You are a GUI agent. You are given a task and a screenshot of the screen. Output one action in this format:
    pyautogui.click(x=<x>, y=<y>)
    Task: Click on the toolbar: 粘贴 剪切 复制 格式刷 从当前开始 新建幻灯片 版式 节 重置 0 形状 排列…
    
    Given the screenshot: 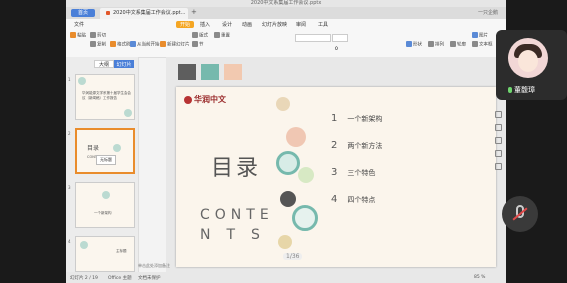 What is the action you would take?
    pyautogui.click(x=286, y=43)
    